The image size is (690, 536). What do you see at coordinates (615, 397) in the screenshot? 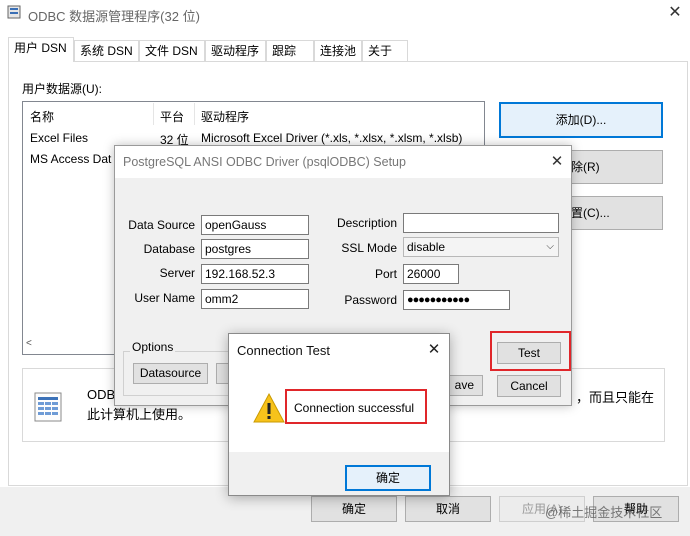
I see `info-text-end: ，而且只能在` at bounding box center [615, 397].